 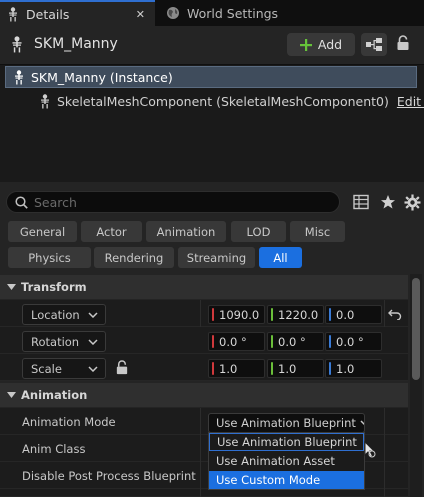 I want to click on globe-icon, so click(x=173, y=13).